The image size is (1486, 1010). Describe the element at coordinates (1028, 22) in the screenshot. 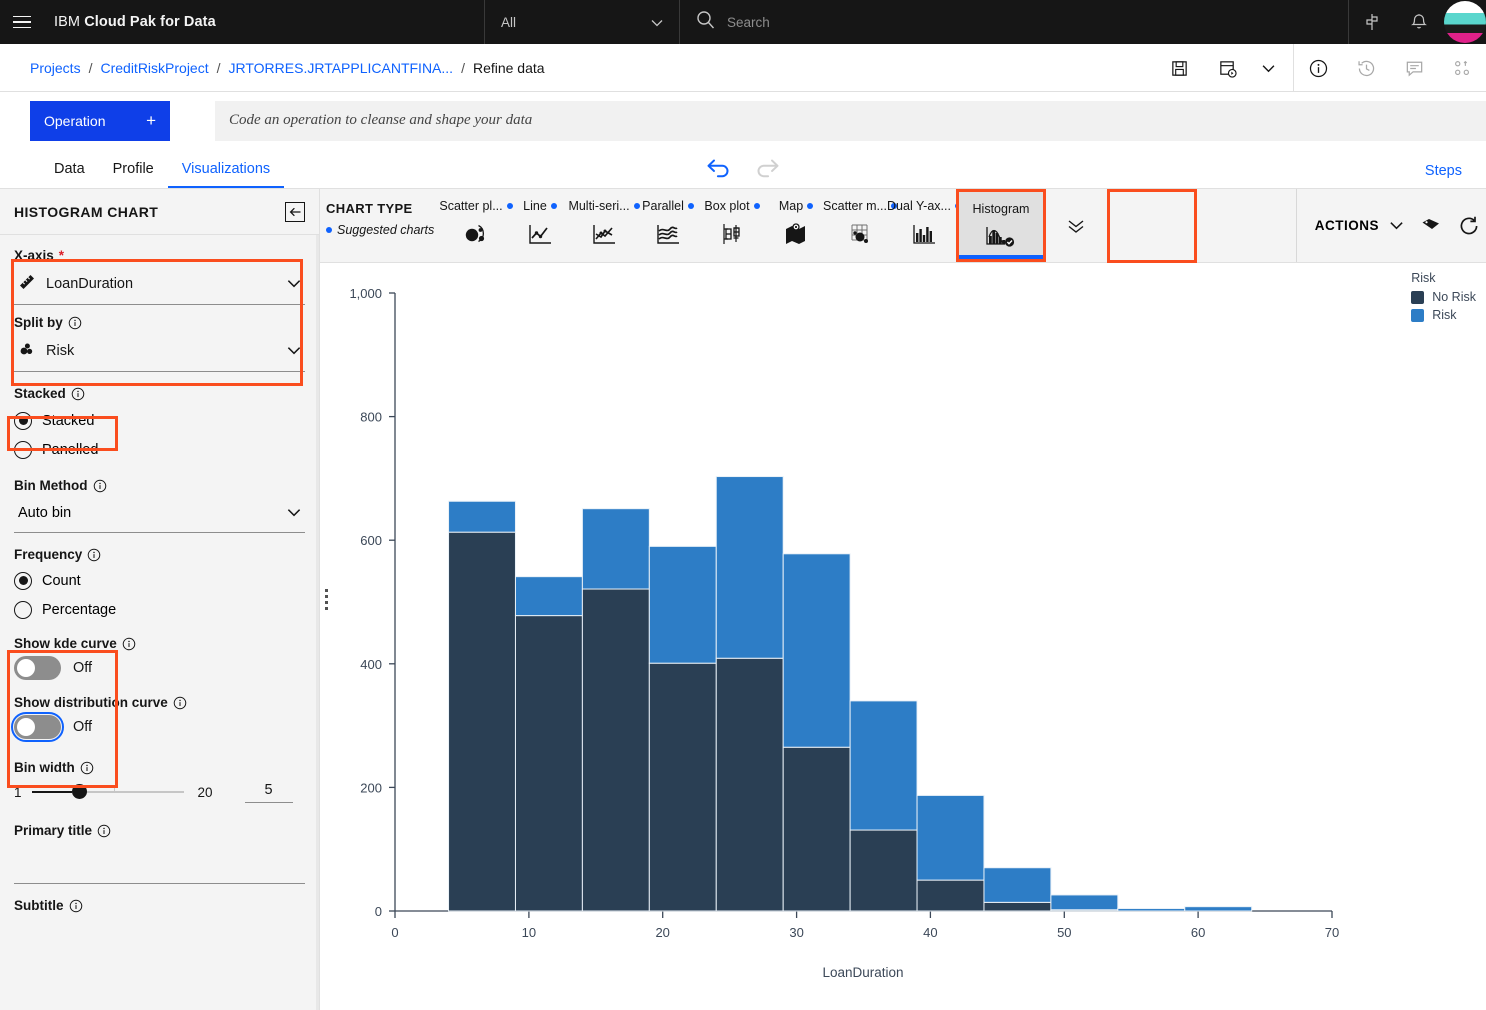

I see `global-search: Search` at that location.